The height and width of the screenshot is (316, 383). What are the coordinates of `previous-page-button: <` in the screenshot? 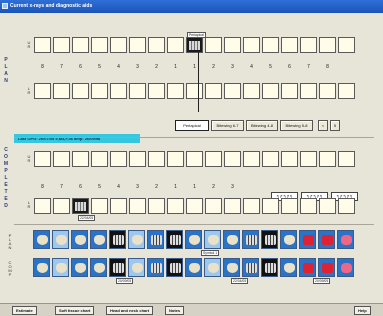 It's located at (323, 125).